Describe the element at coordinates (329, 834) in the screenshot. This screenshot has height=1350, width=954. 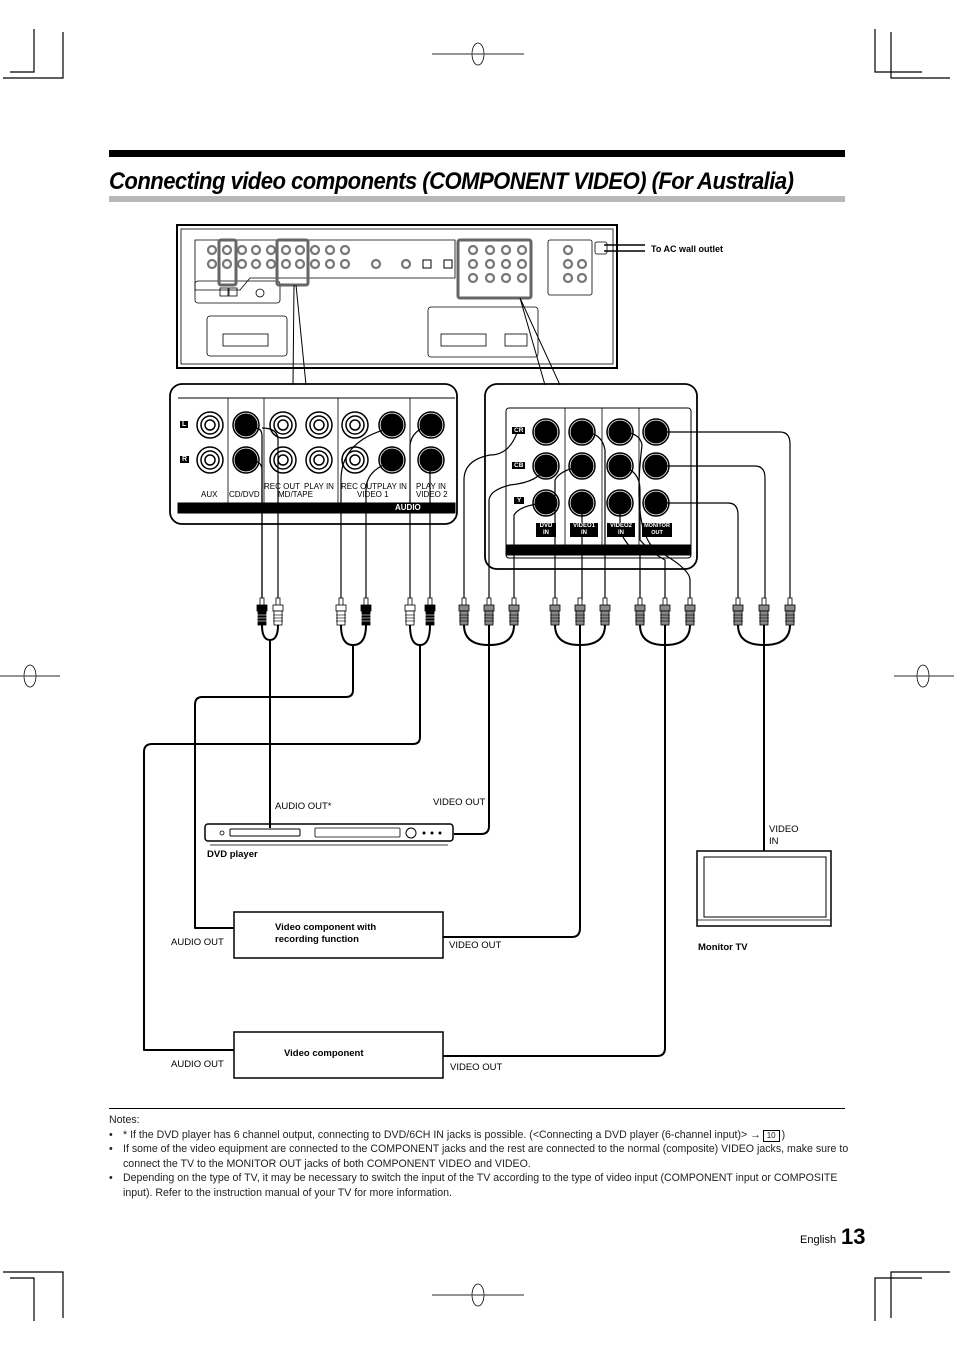
I see `dvd-player` at that location.